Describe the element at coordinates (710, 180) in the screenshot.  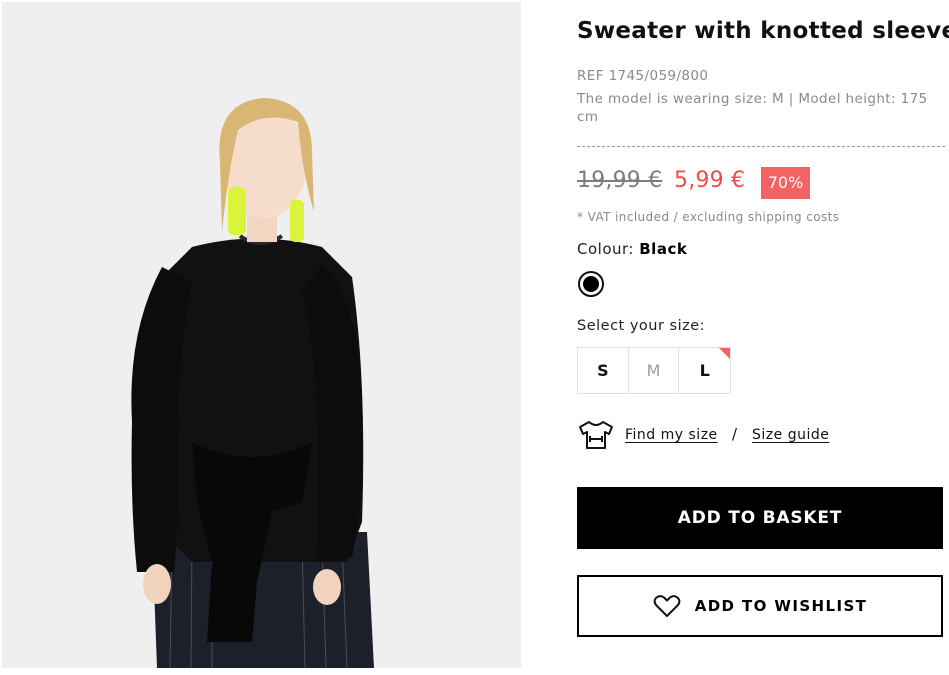
I see `sale-price: 5,99 €` at that location.